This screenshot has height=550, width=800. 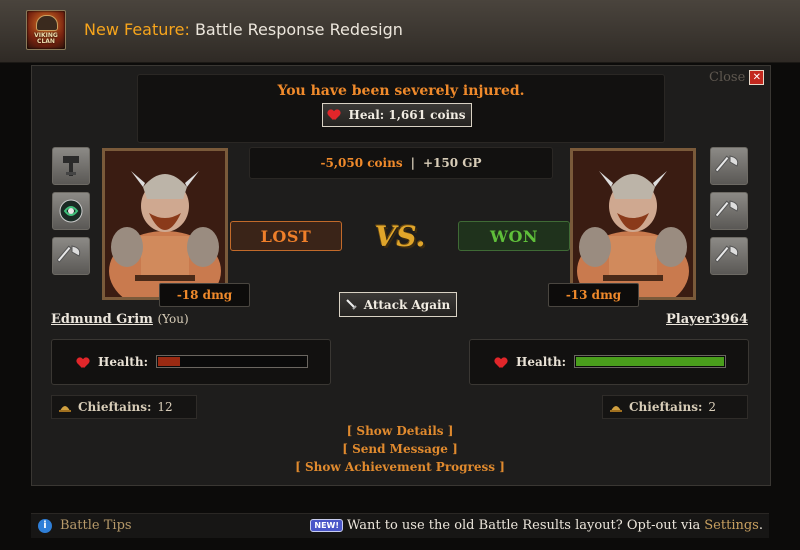 I want to click on injury-message: You have been severely injured., so click(x=401, y=91).